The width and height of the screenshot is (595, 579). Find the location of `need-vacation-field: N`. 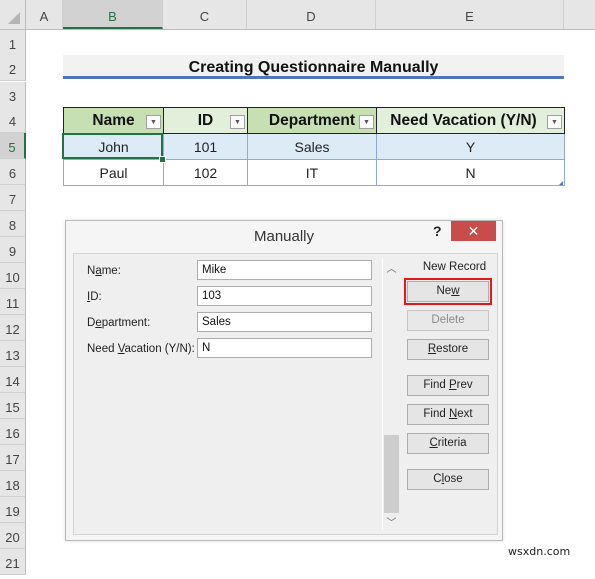

need-vacation-field: N is located at coordinates (284, 348).